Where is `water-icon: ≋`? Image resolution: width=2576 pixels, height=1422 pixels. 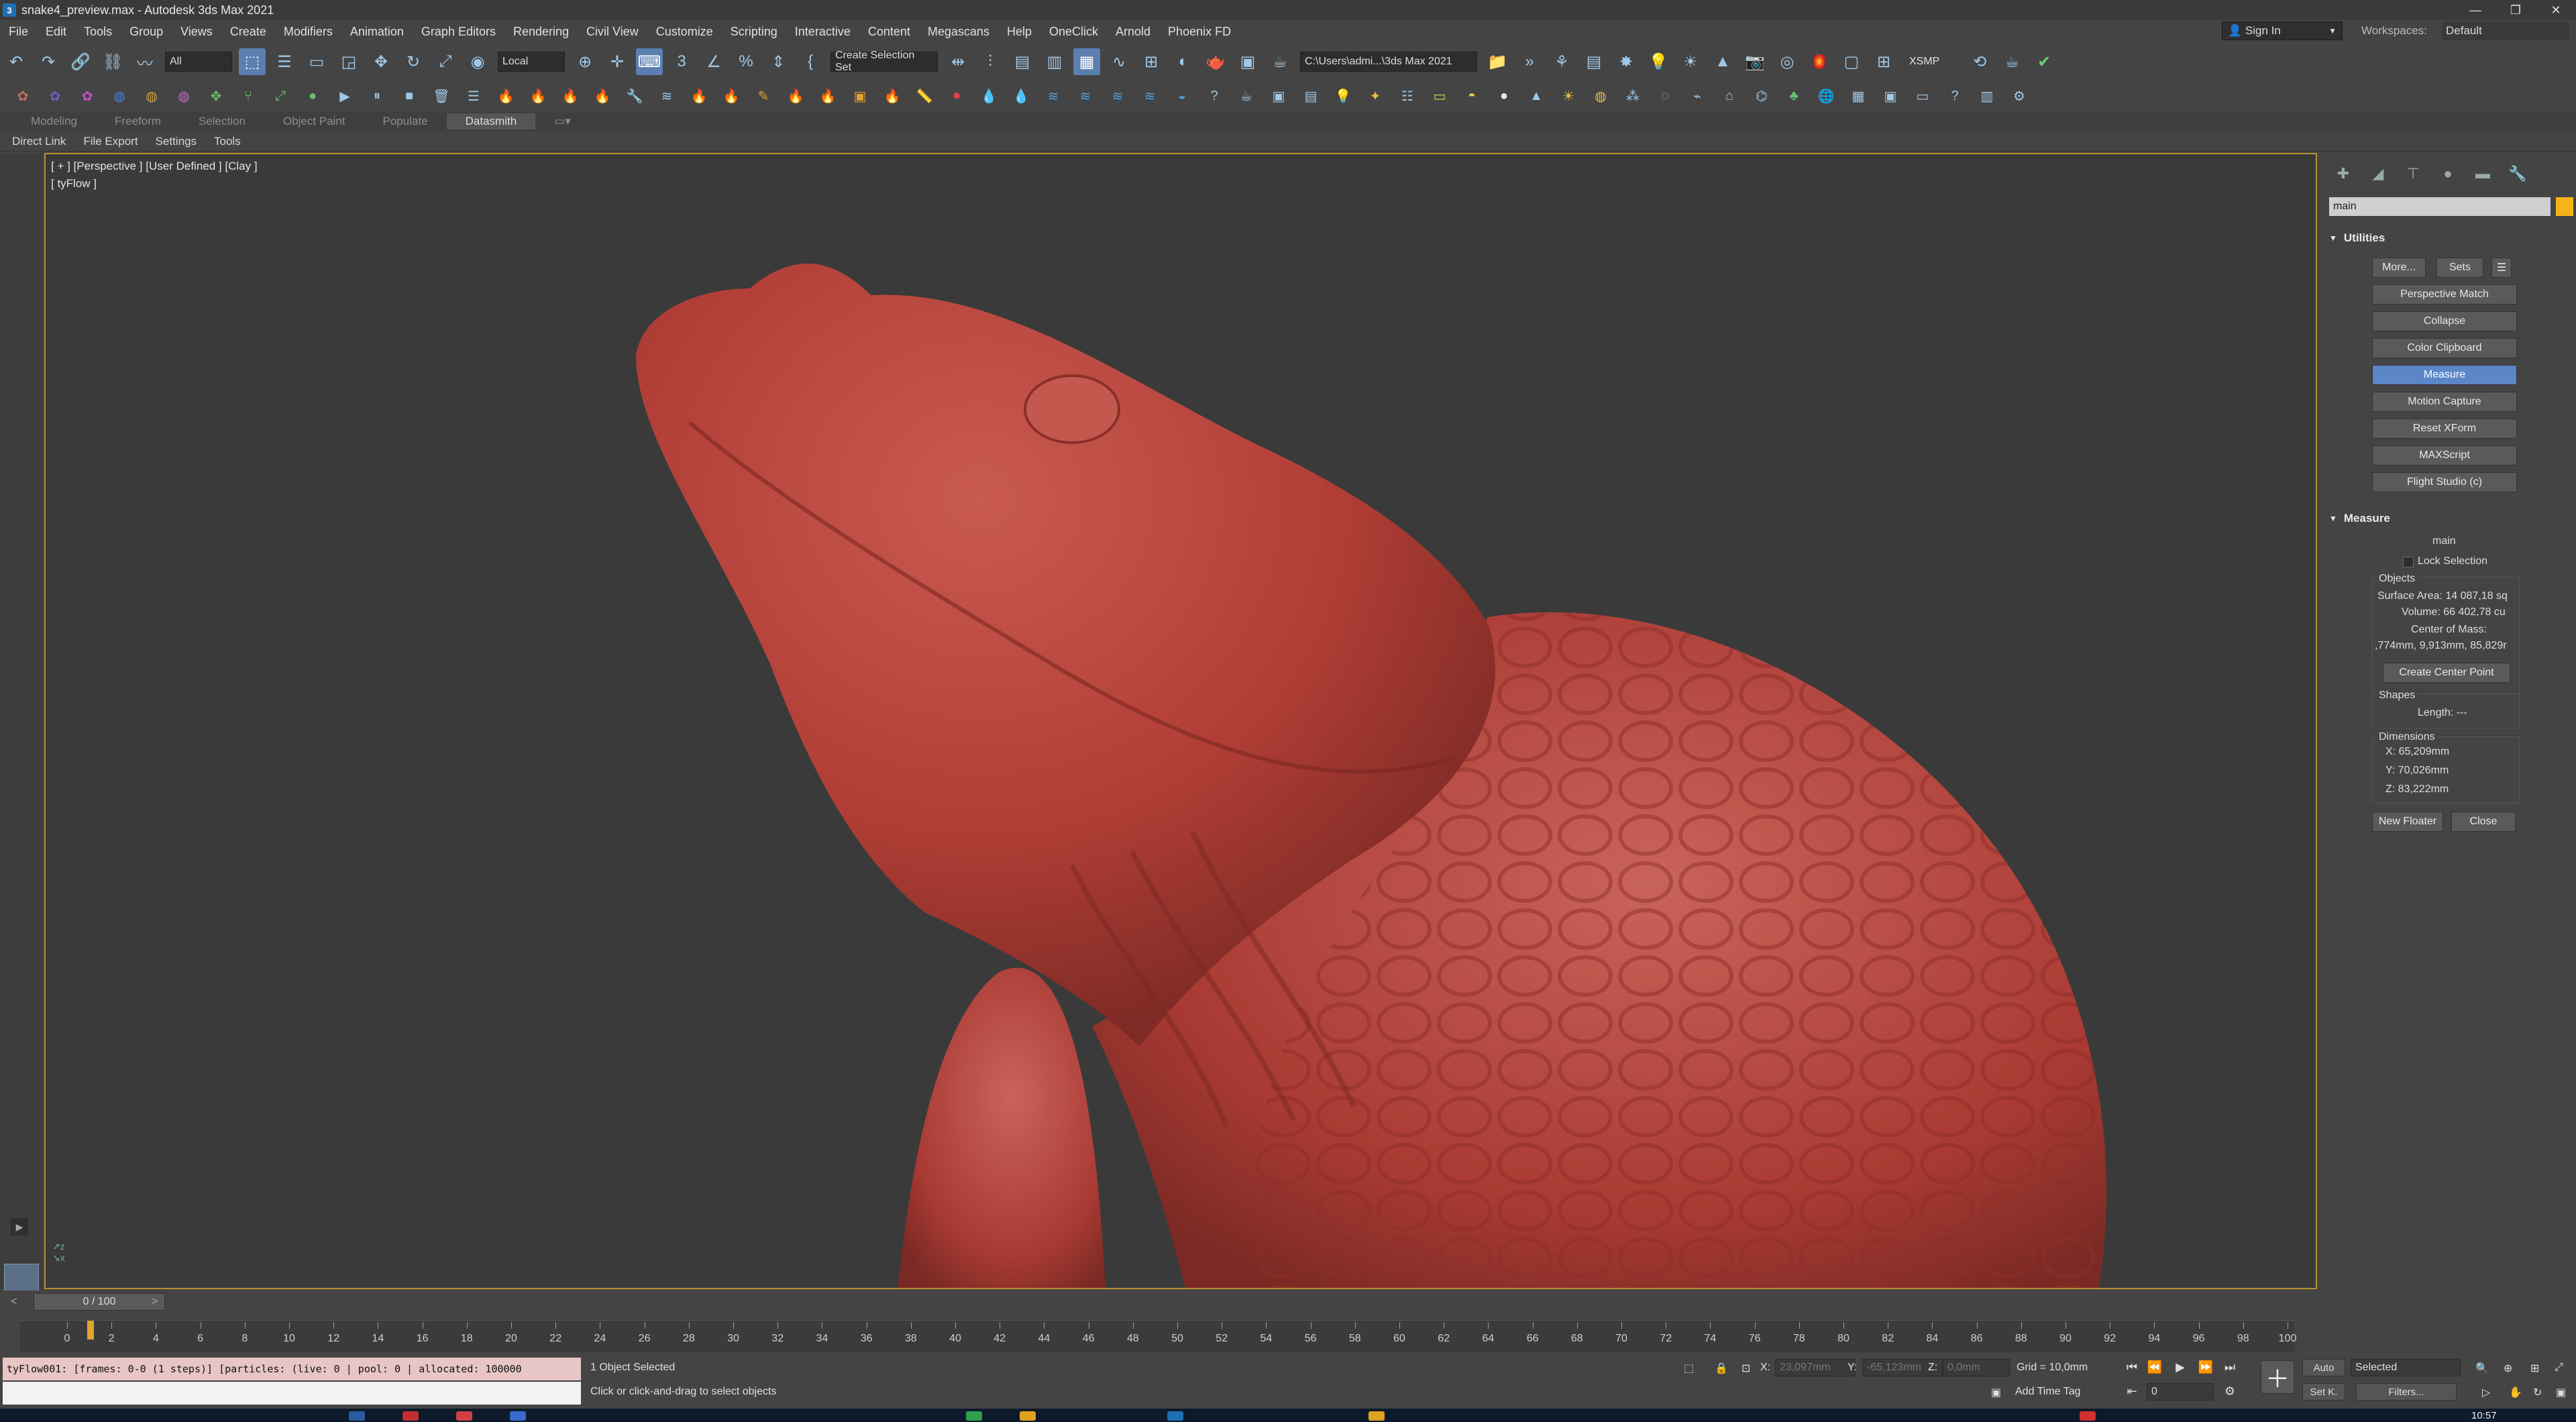 water-icon: ≋ is located at coordinates (1085, 96).